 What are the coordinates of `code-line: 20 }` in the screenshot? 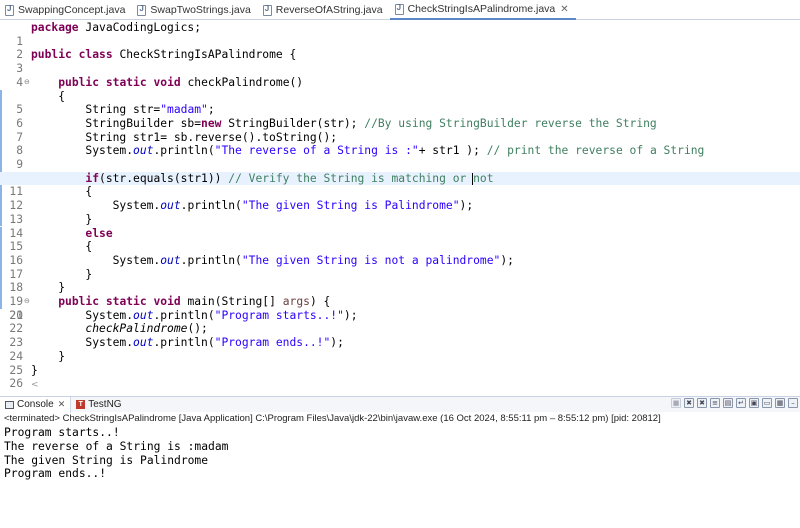 It's located at (400, 301).